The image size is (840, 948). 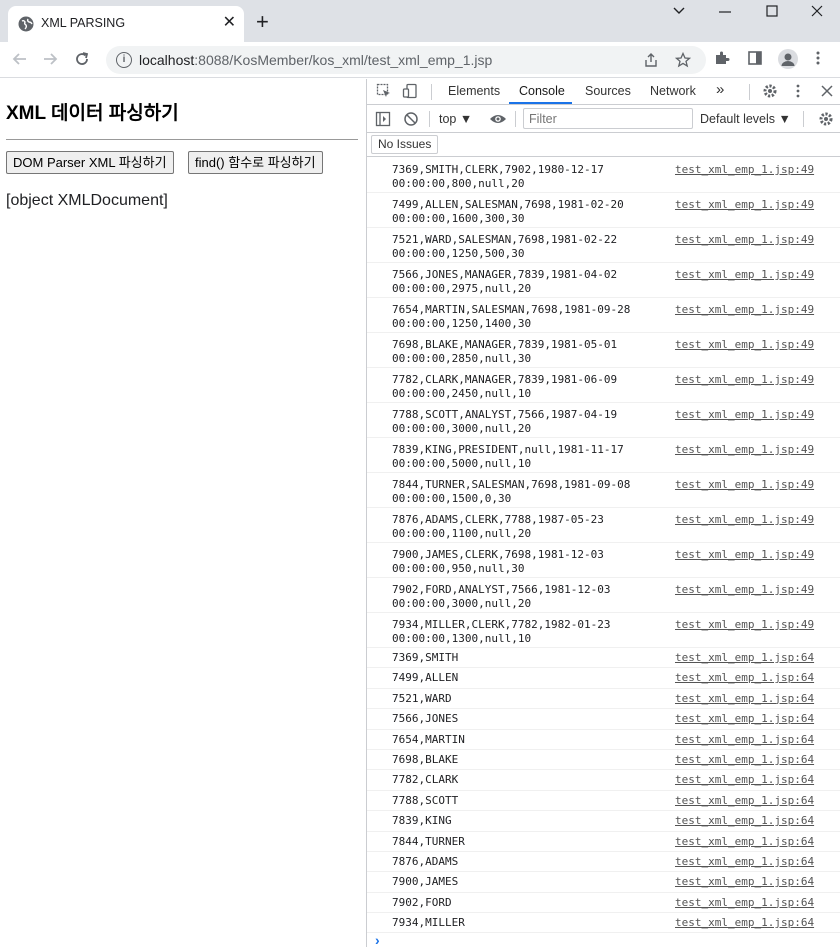 I want to click on side-panel-icon, so click(x=755, y=60).